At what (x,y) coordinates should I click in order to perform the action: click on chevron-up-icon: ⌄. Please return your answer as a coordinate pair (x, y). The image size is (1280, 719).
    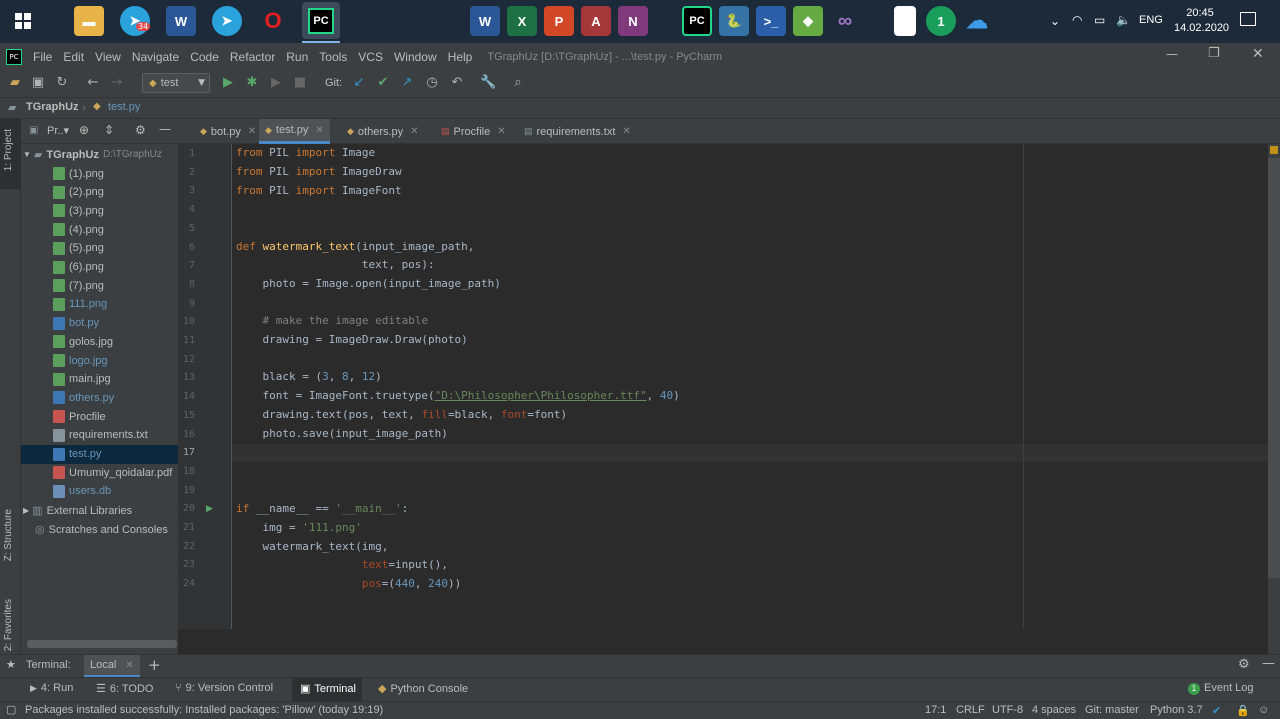
    Looking at the image, I should click on (1055, 21).